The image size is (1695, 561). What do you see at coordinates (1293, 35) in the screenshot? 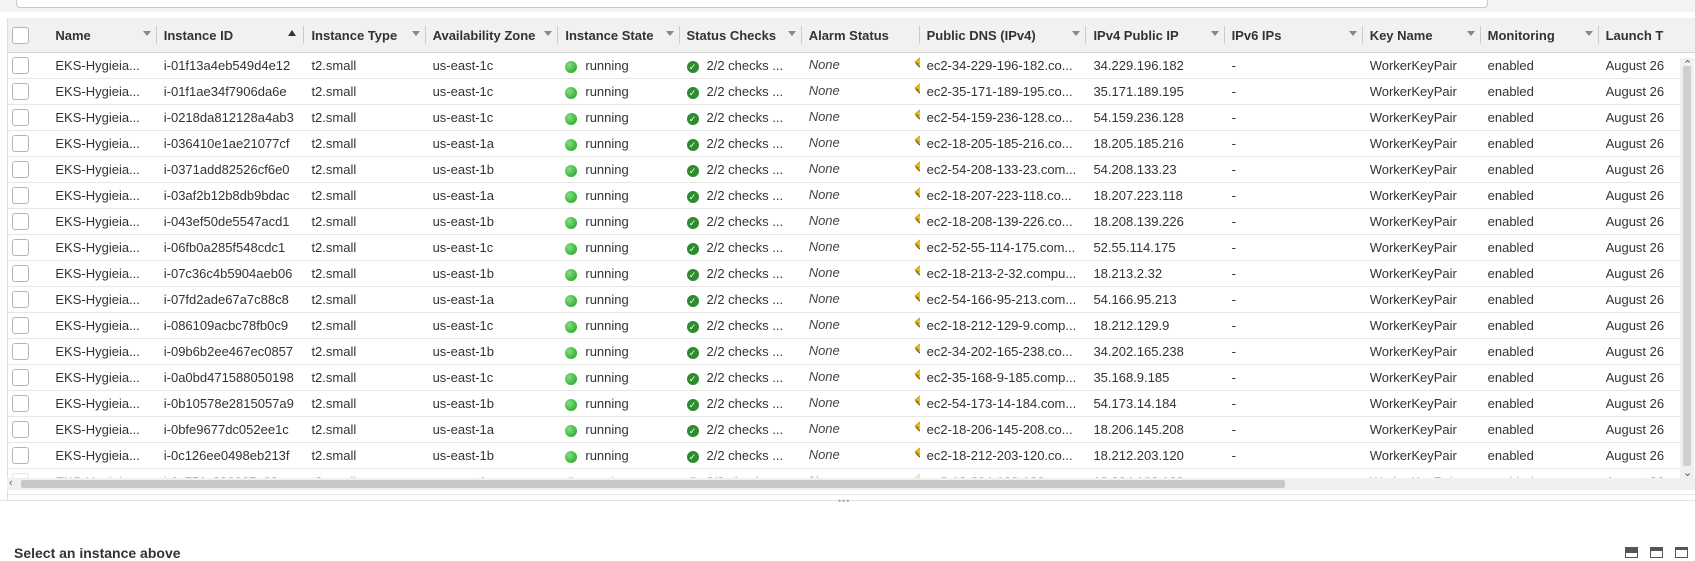
I see `column-header-ipv6-ips: IPv6 IPs` at bounding box center [1293, 35].